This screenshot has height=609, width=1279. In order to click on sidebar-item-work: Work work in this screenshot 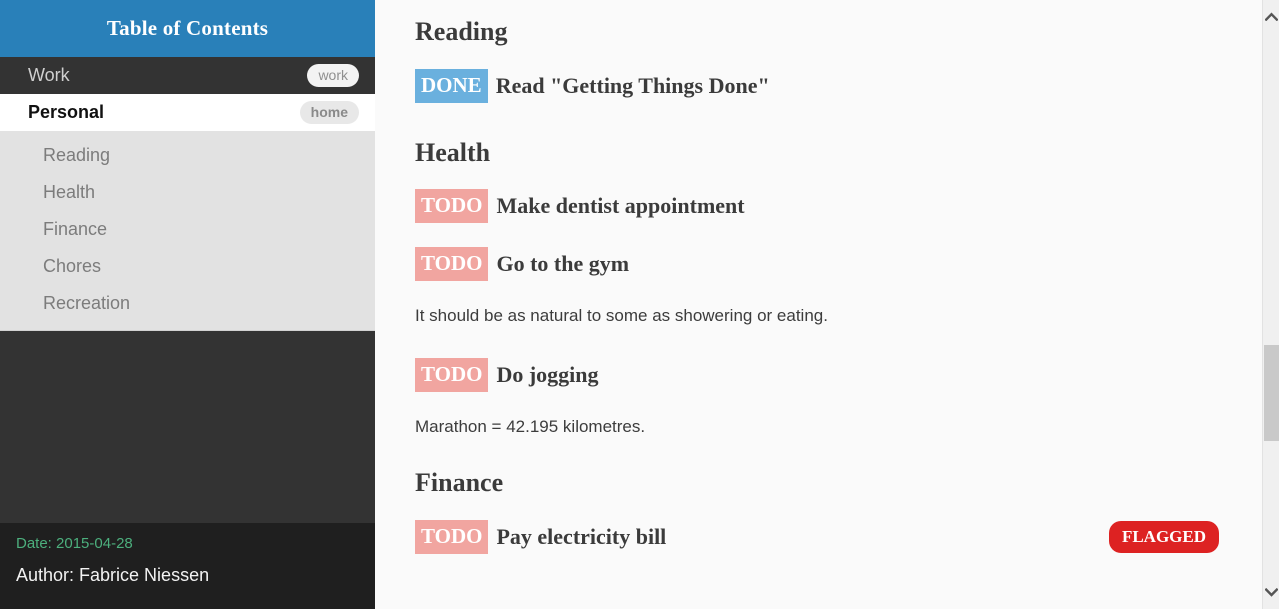, I will do `click(187, 75)`.